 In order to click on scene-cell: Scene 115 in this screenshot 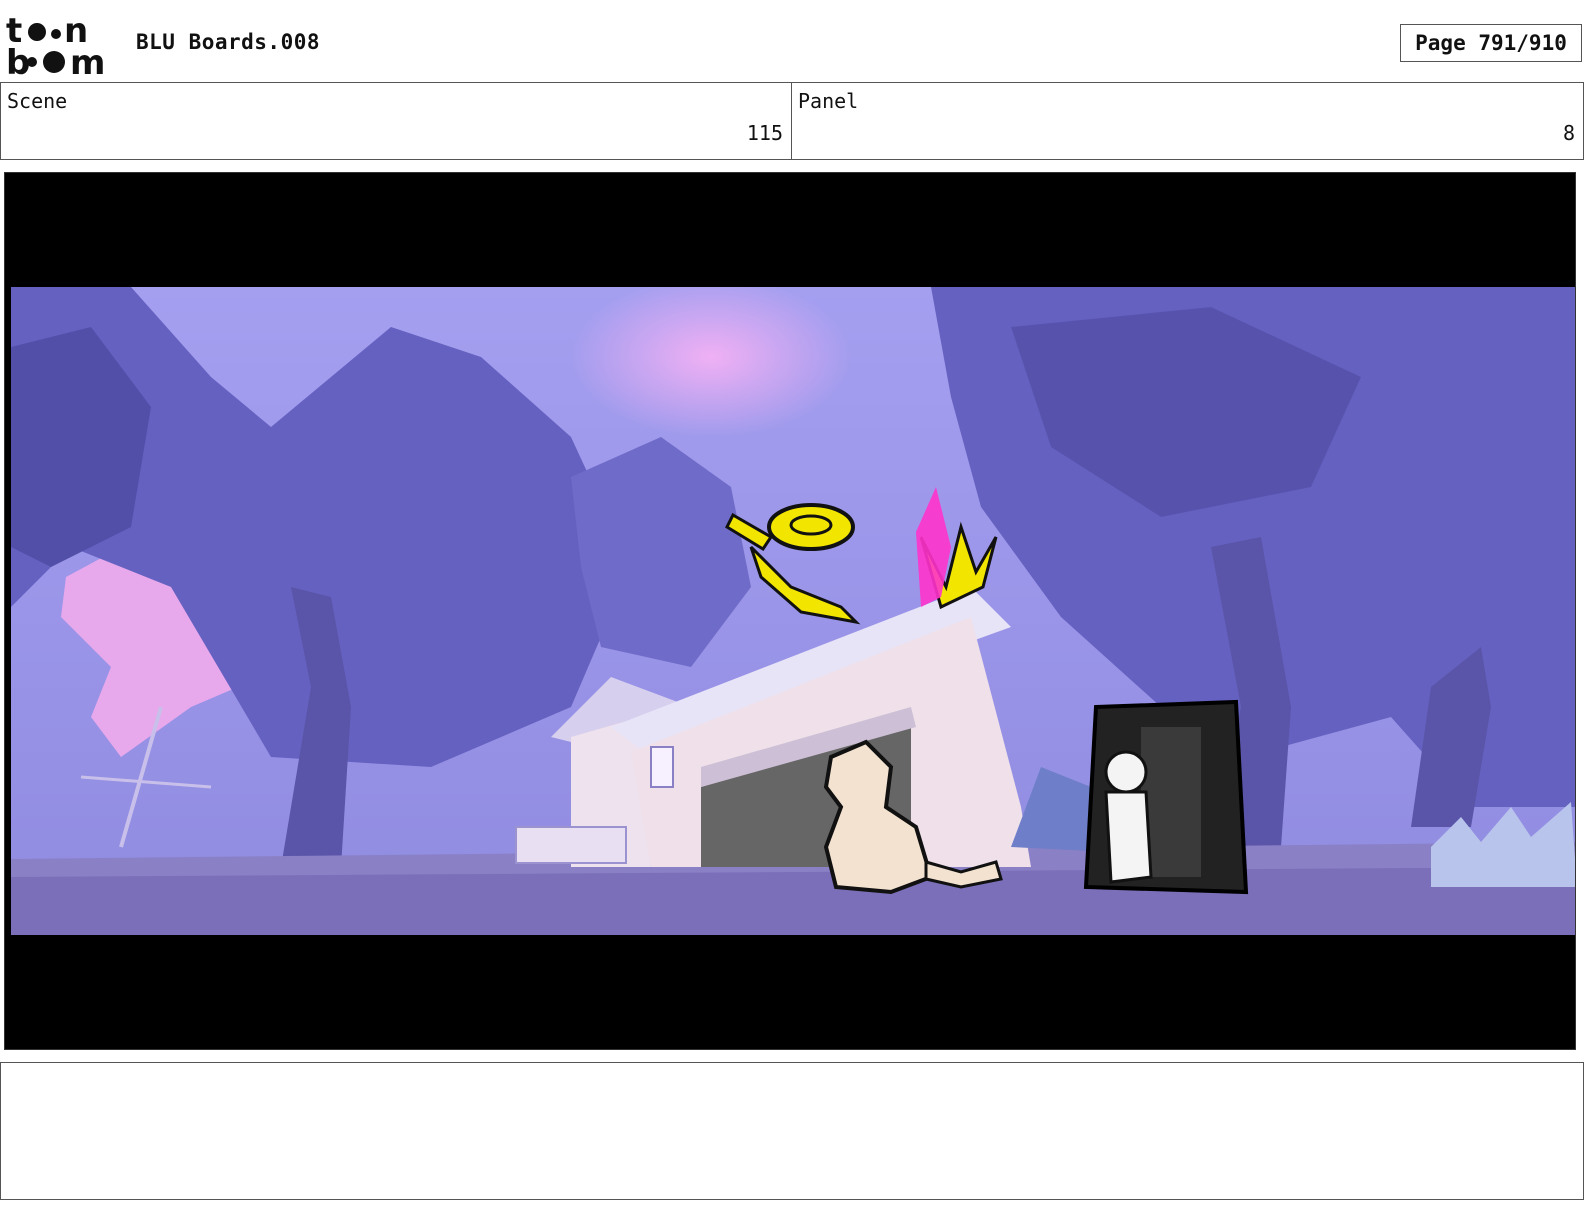, I will do `click(396, 121)`.